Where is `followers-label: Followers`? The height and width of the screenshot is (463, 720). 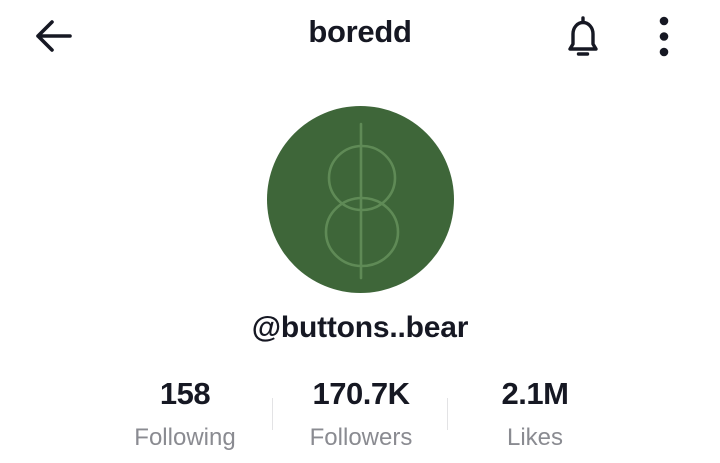
followers-label: Followers is located at coordinates (361, 437).